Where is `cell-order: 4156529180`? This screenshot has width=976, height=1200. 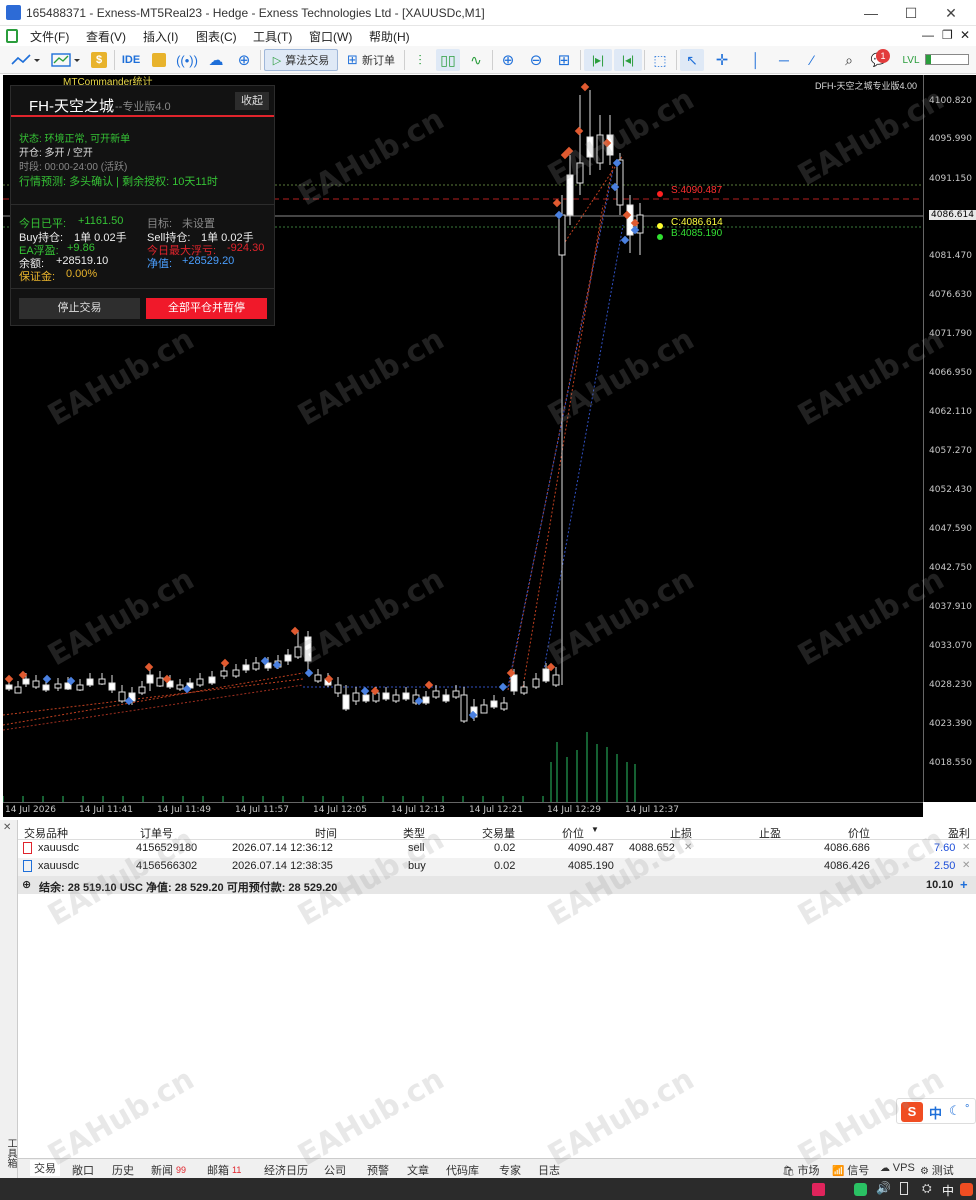
cell-order: 4156529180 is located at coordinates (167, 848).